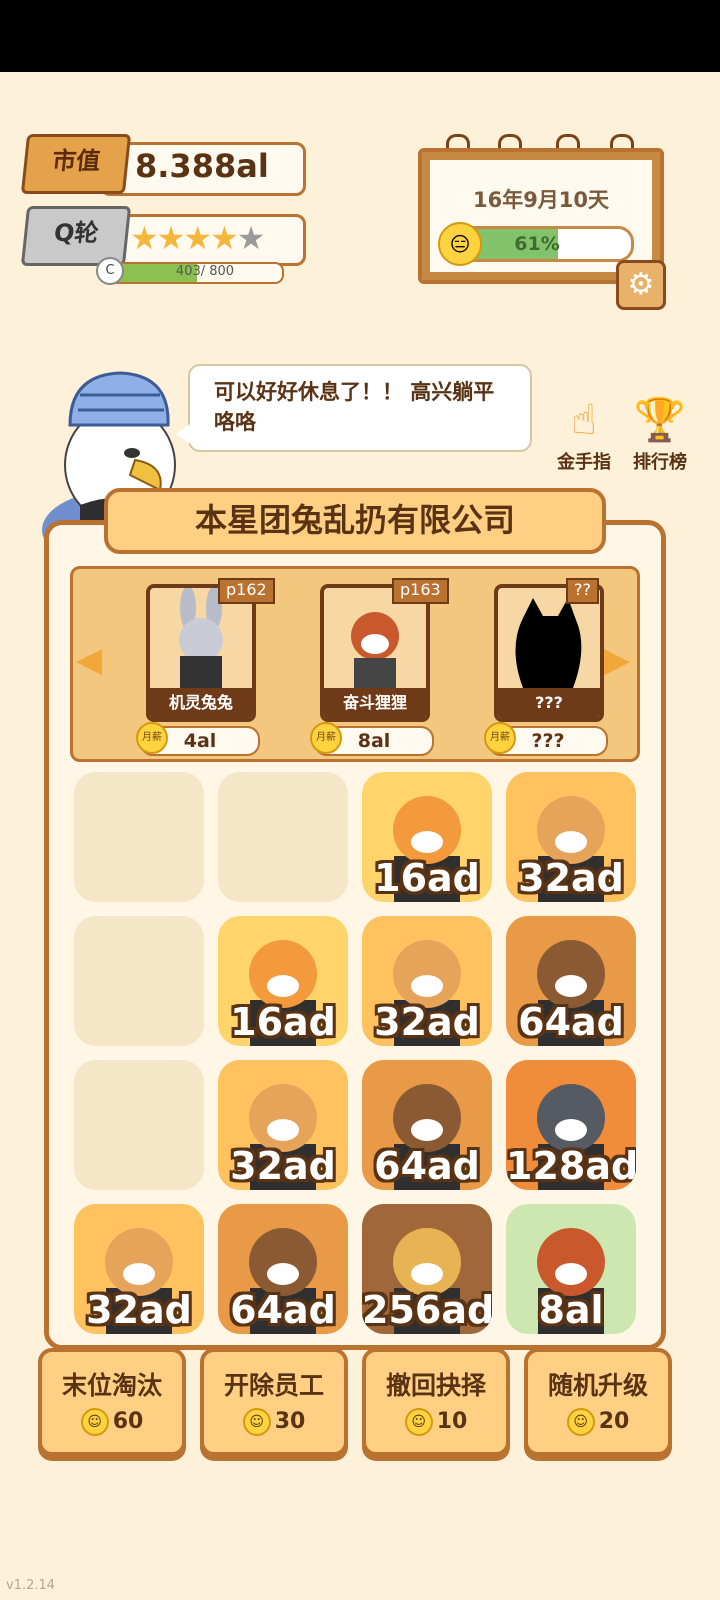 The width and height of the screenshot is (720, 1600). What do you see at coordinates (183, 434) in the screenshot?
I see `dialog-bubble-tail` at bounding box center [183, 434].